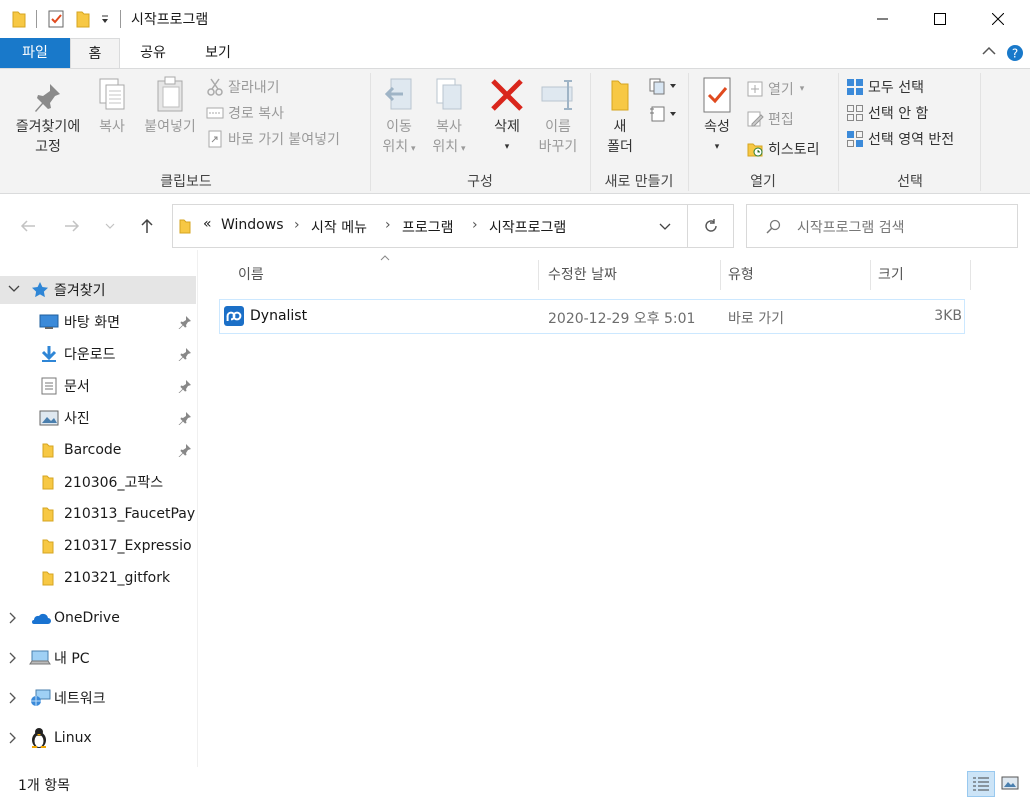 The width and height of the screenshot is (1030, 800). I want to click on chevron-down-icon, so click(14, 289).